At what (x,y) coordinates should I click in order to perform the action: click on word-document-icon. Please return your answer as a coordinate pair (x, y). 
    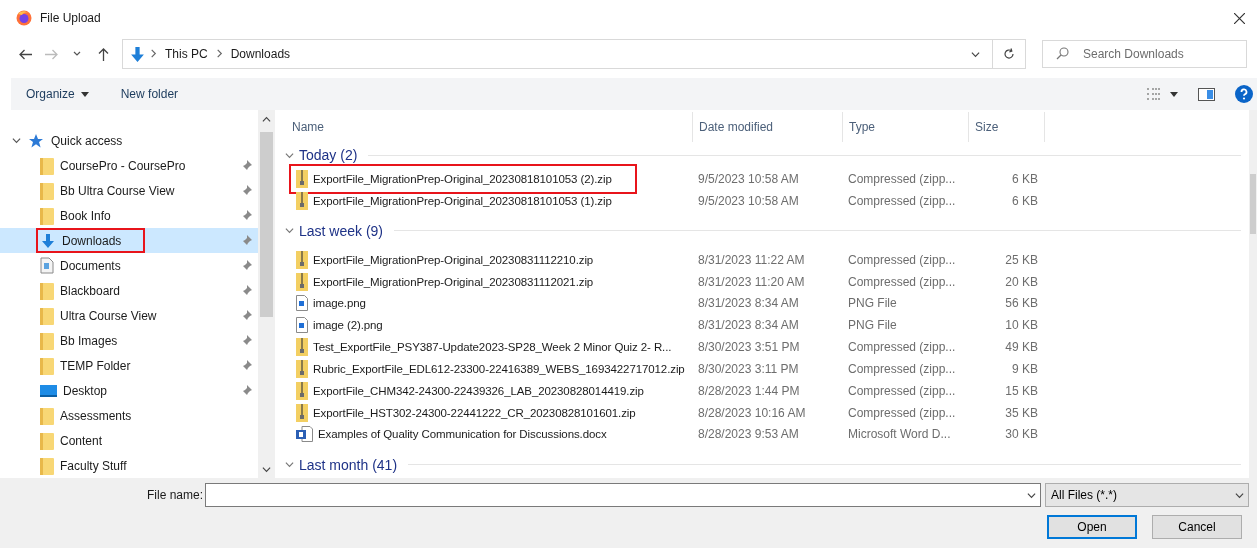
    Looking at the image, I should click on (304, 434).